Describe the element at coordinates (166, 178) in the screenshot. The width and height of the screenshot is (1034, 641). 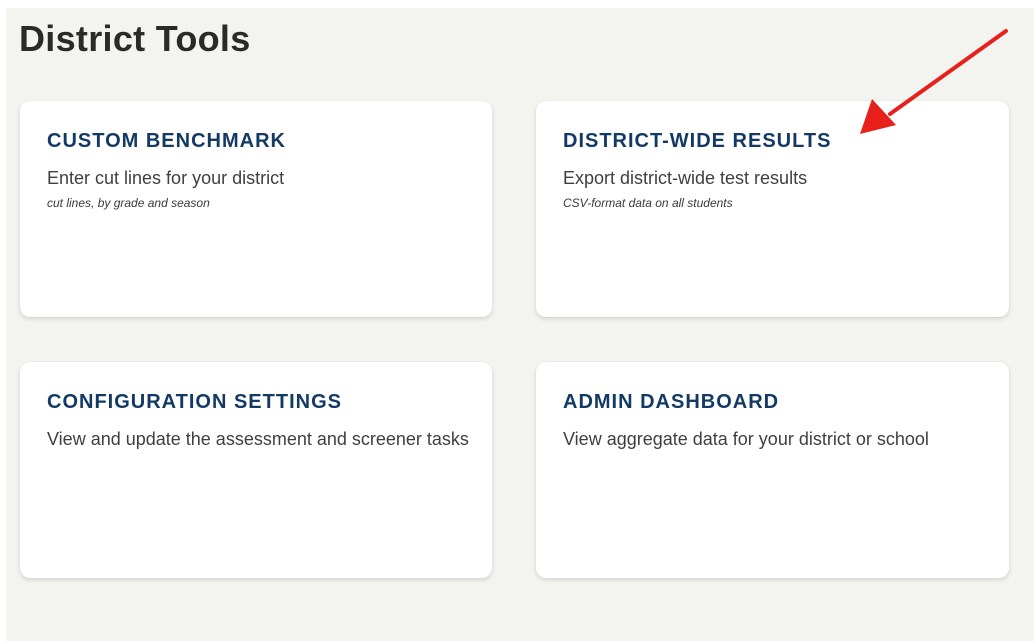
I see `card-description: Enter cut lines for your district` at that location.